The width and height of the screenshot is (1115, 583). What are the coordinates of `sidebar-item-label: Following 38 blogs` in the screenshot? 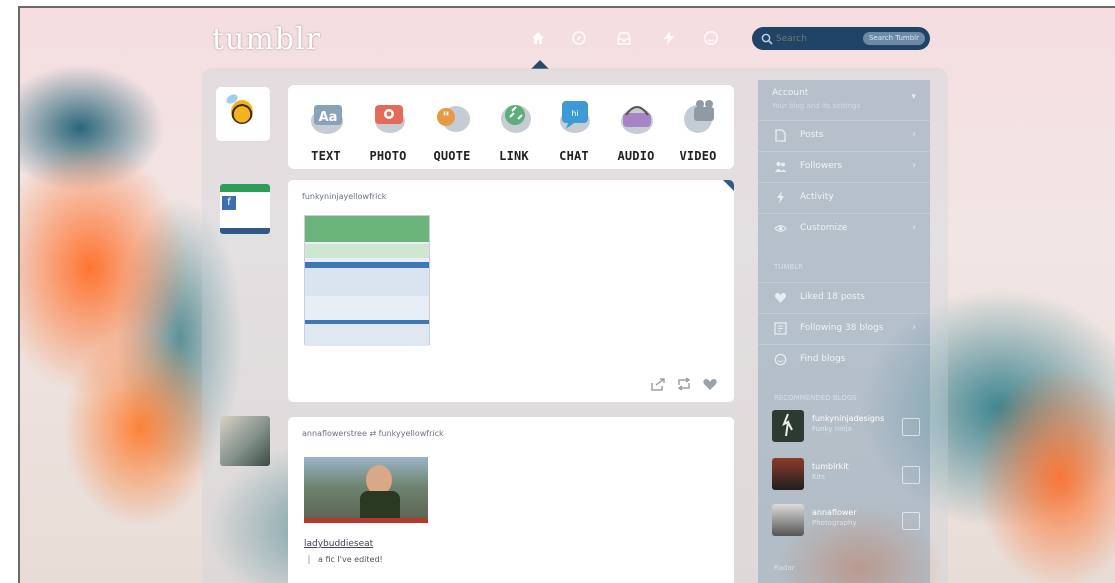 It's located at (842, 328).